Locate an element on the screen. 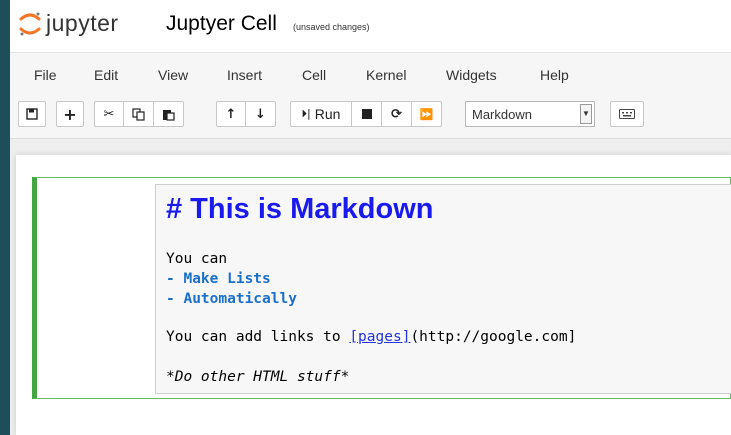  run-label: Run is located at coordinates (327, 114).